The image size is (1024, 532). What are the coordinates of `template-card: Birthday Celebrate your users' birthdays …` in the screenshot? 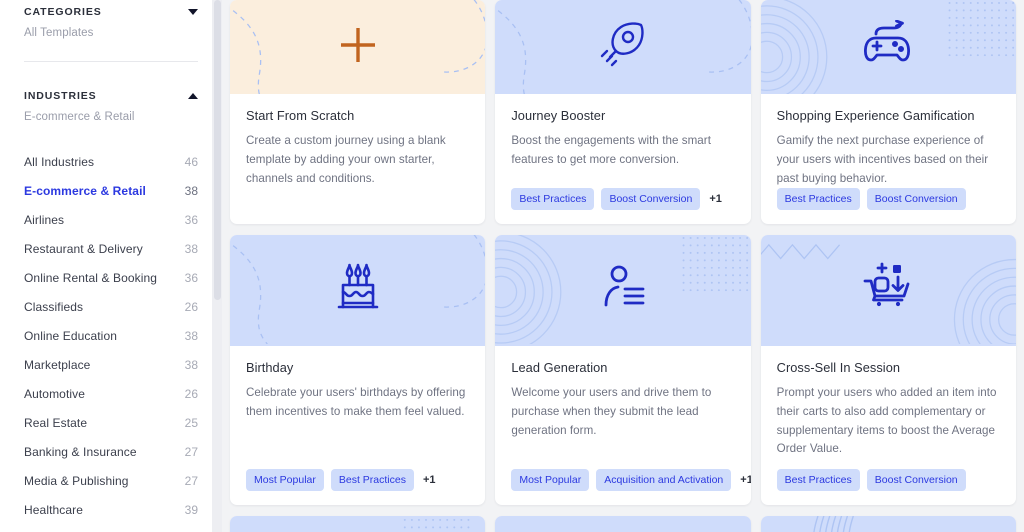 It's located at (358, 370).